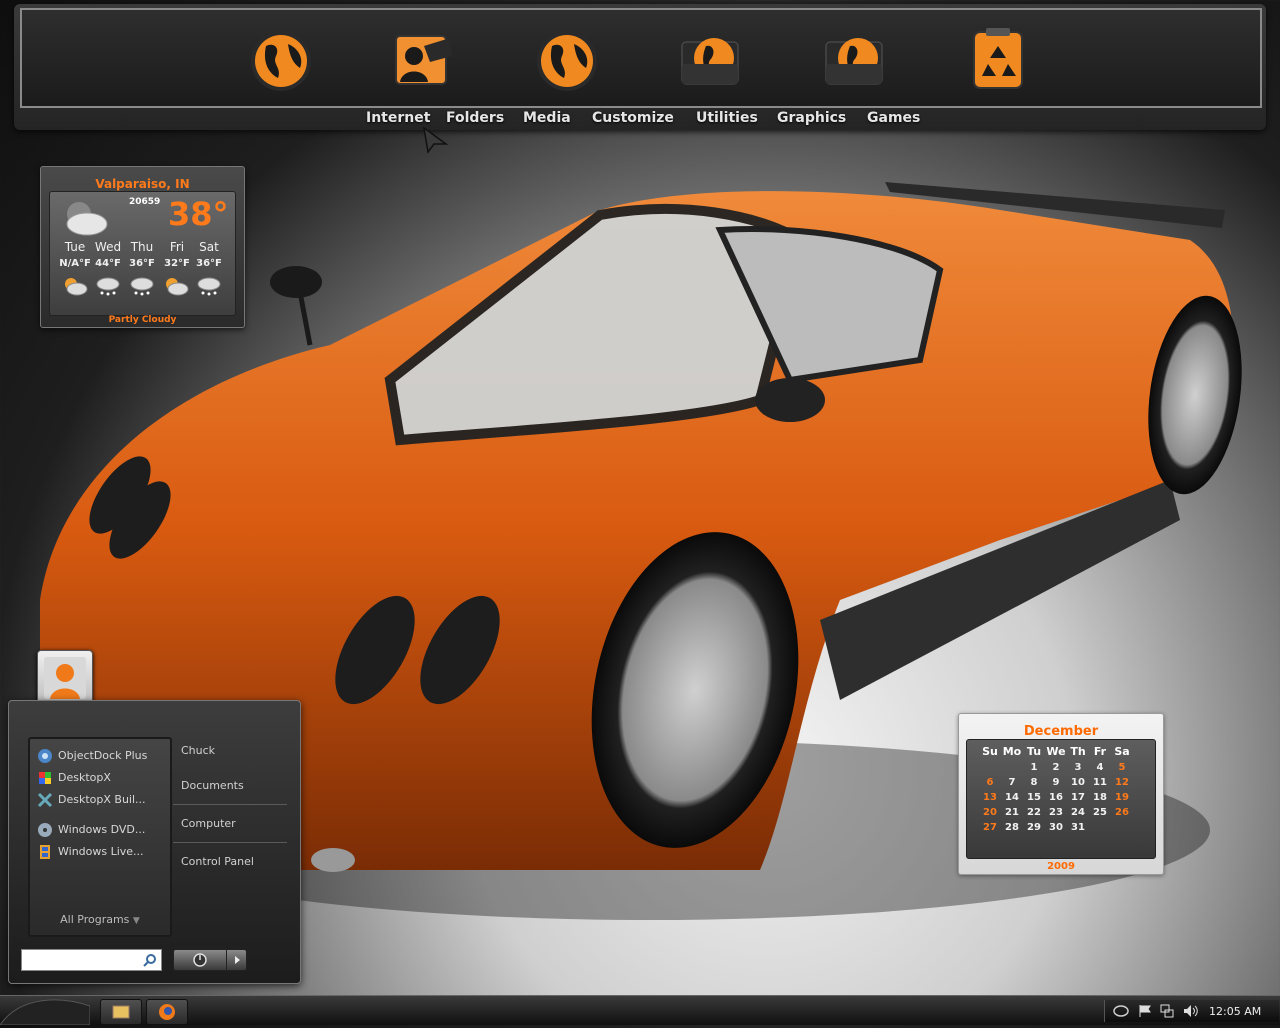 This screenshot has height=1028, width=1280. Describe the element at coordinates (217, 861) in the screenshot. I see `start-link-control-panel: Control Panel` at that location.